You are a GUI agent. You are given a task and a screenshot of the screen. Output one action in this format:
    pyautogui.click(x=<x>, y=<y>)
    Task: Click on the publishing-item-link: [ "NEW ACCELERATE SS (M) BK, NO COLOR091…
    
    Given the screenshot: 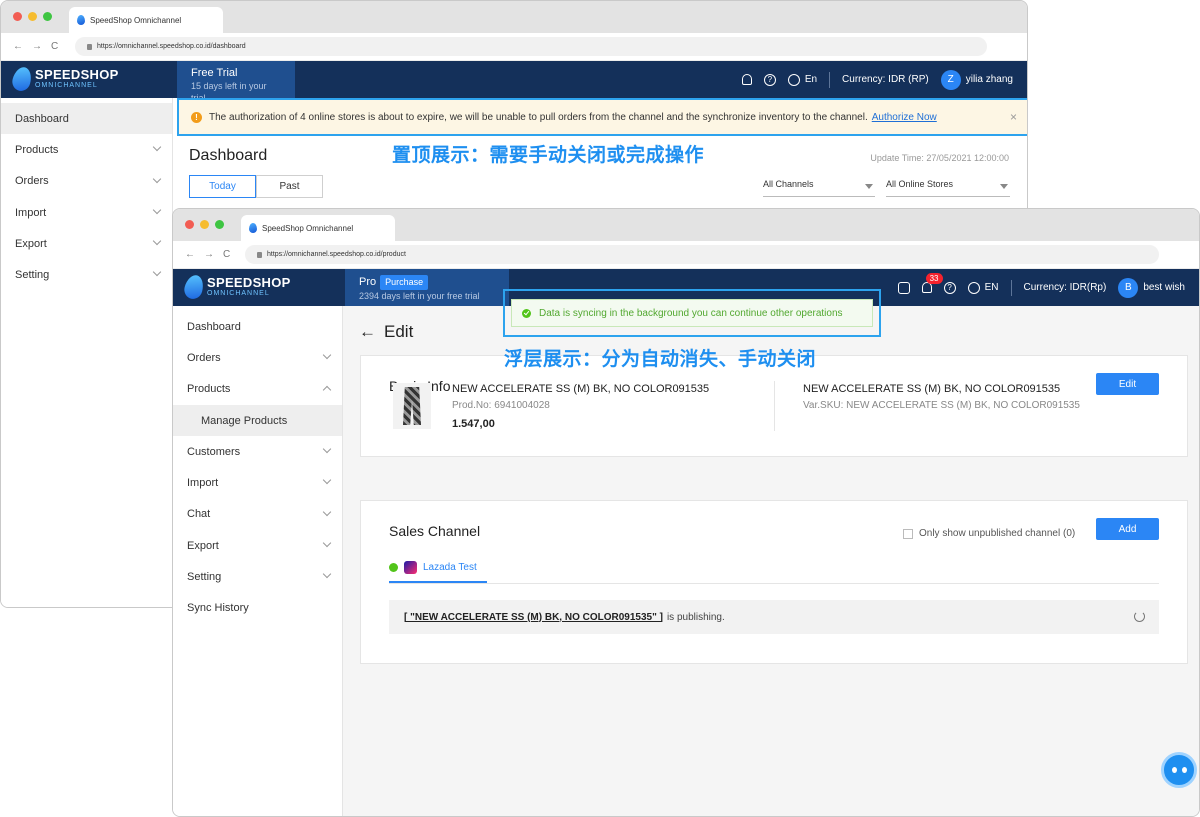 What is the action you would take?
    pyautogui.click(x=533, y=617)
    